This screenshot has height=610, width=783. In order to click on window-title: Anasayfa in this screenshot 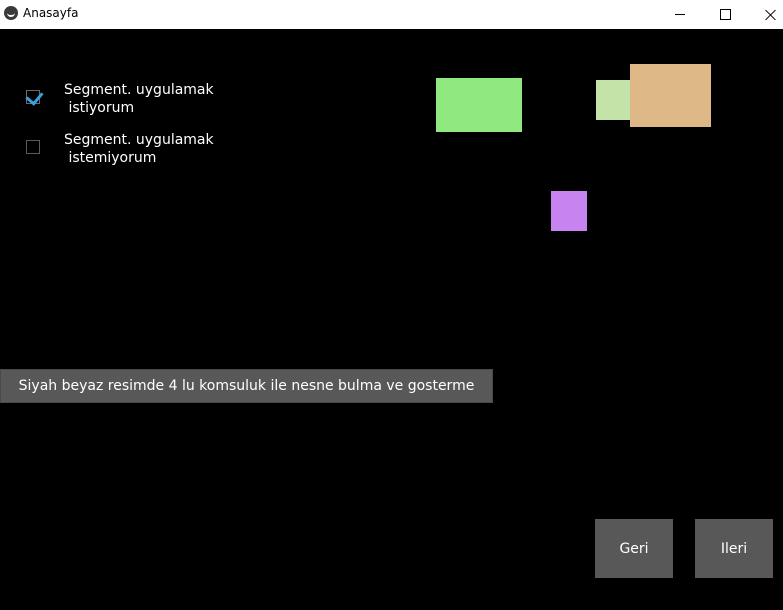, I will do `click(51, 13)`.